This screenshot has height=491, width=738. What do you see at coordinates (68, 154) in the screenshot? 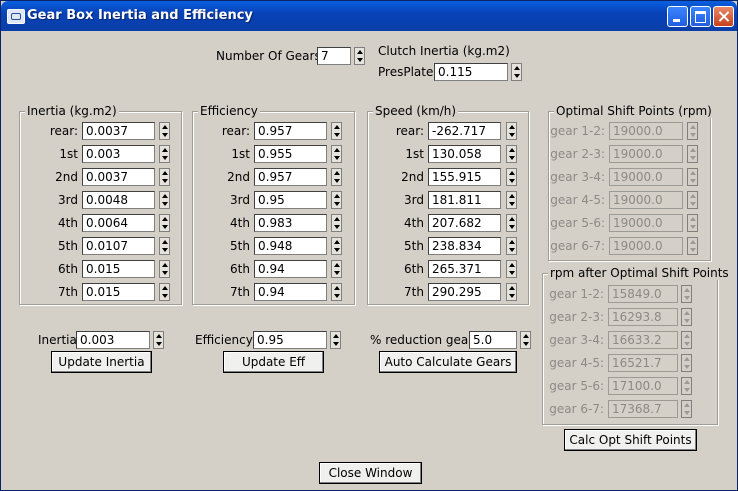
I see `inertia-row-label: 1st` at bounding box center [68, 154].